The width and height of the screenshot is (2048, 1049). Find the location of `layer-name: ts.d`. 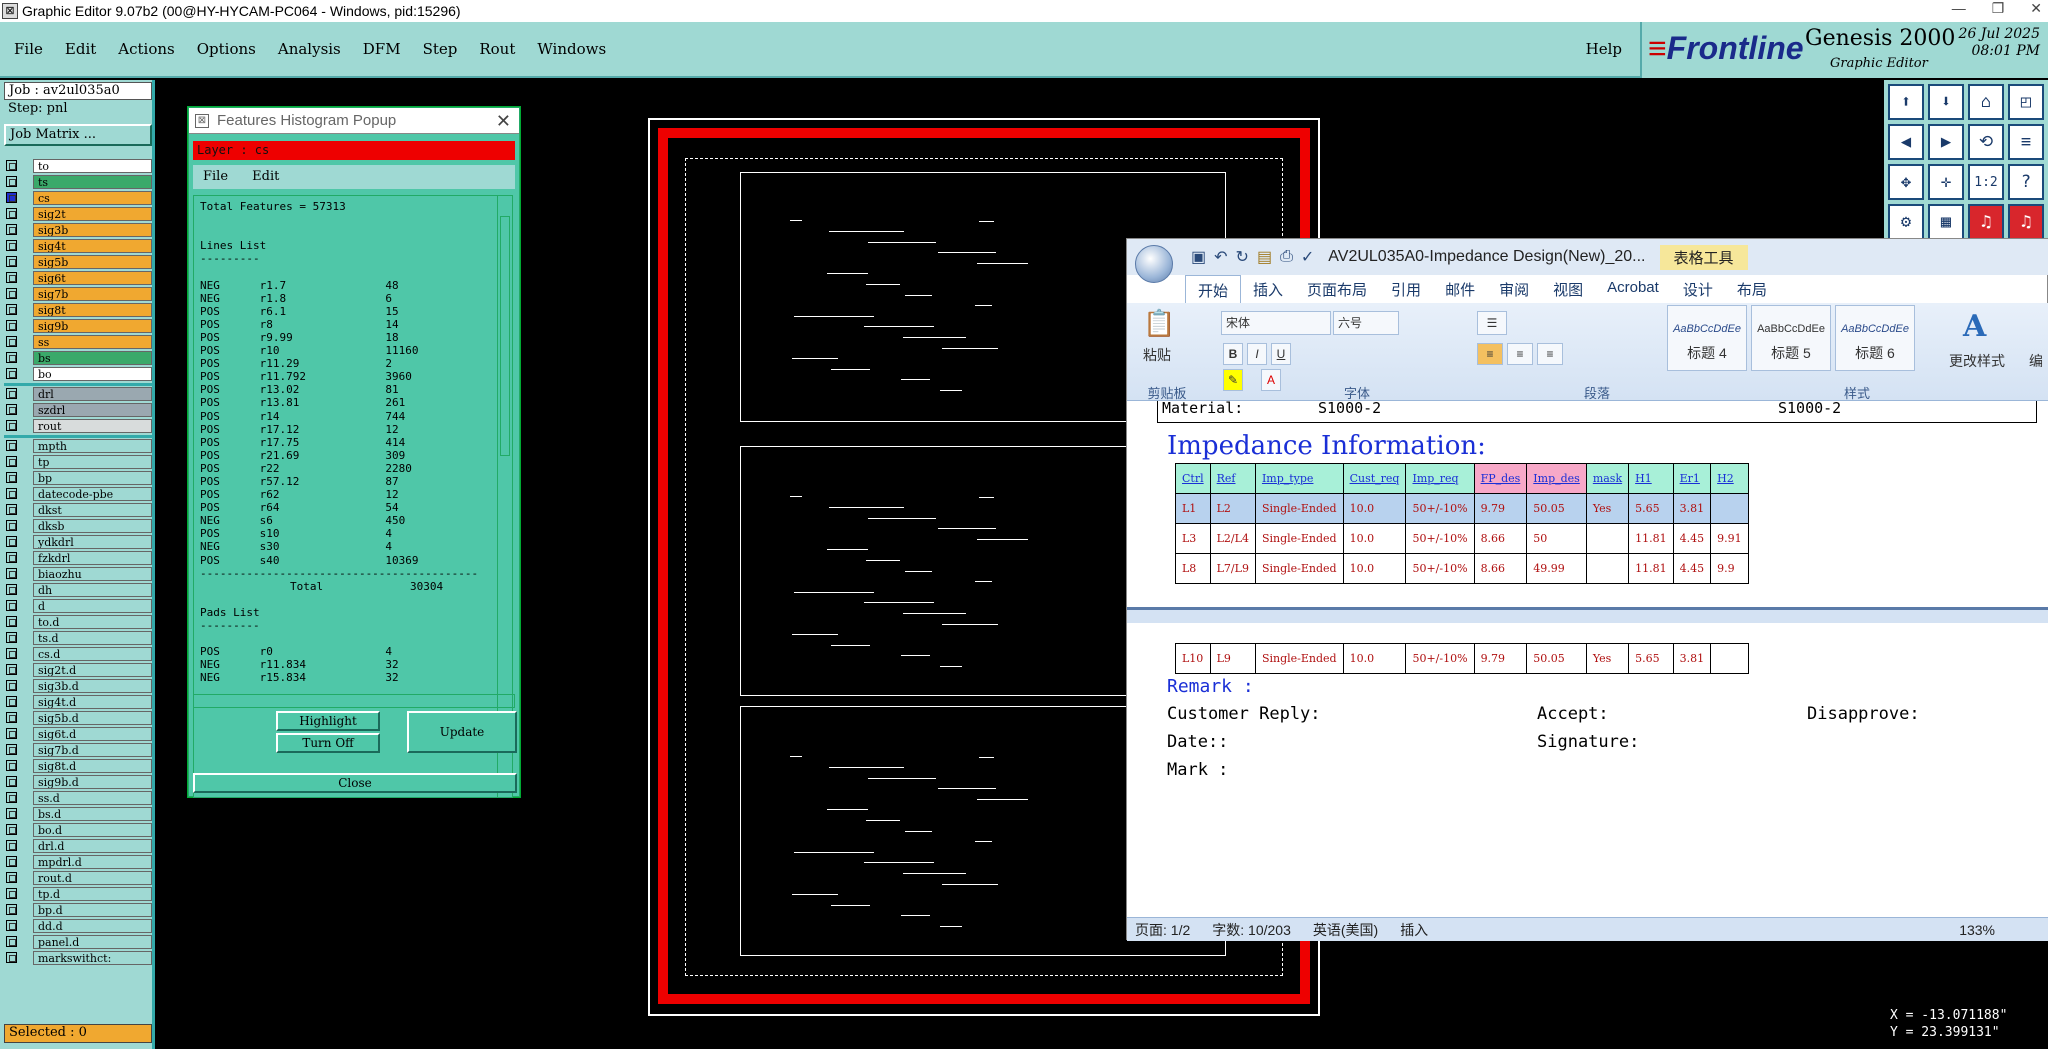

layer-name: ts.d is located at coordinates (92, 637).